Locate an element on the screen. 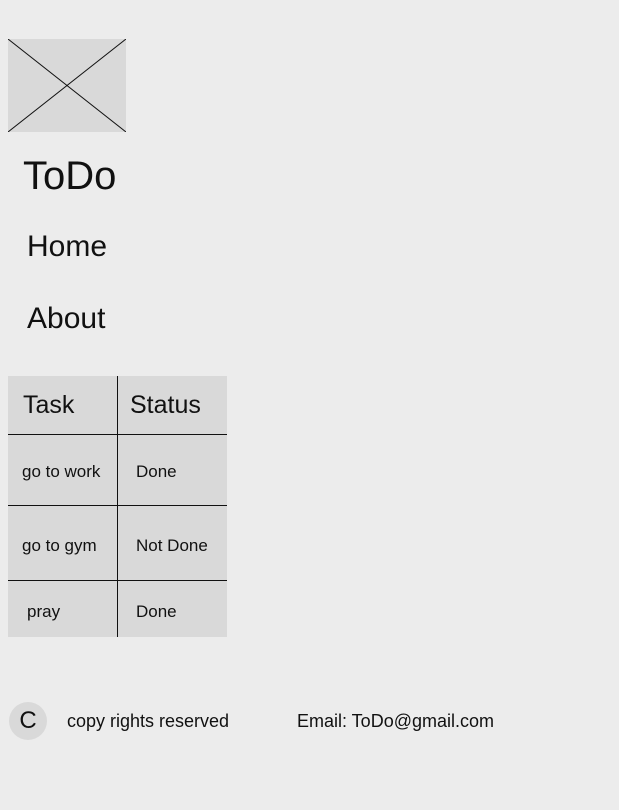 The image size is (619, 810). footer-email: Email: ToDo@gmail.com is located at coordinates (395, 721).